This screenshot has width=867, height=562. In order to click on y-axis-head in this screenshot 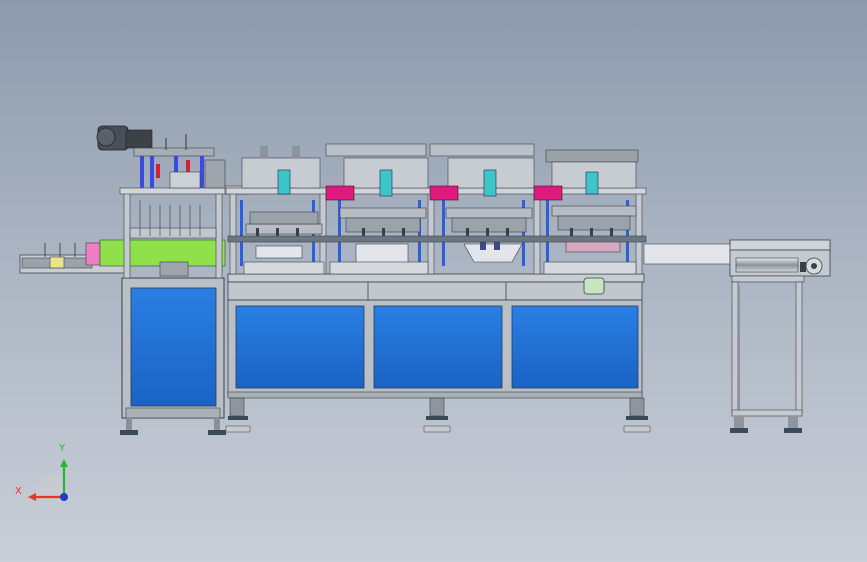, I will do `click(64, 463)`.